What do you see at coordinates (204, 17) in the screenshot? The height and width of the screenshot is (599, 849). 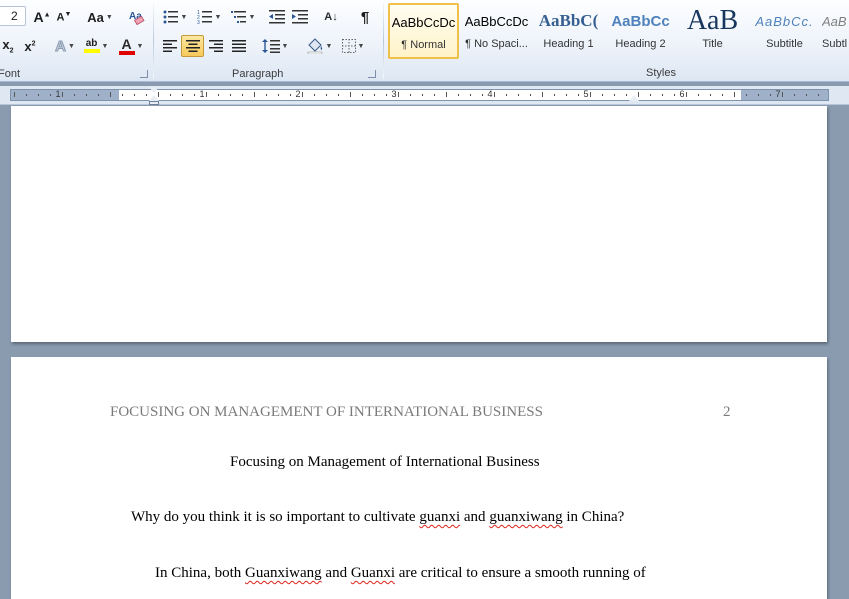 I see `numbering-icon: 1 2 3` at bounding box center [204, 17].